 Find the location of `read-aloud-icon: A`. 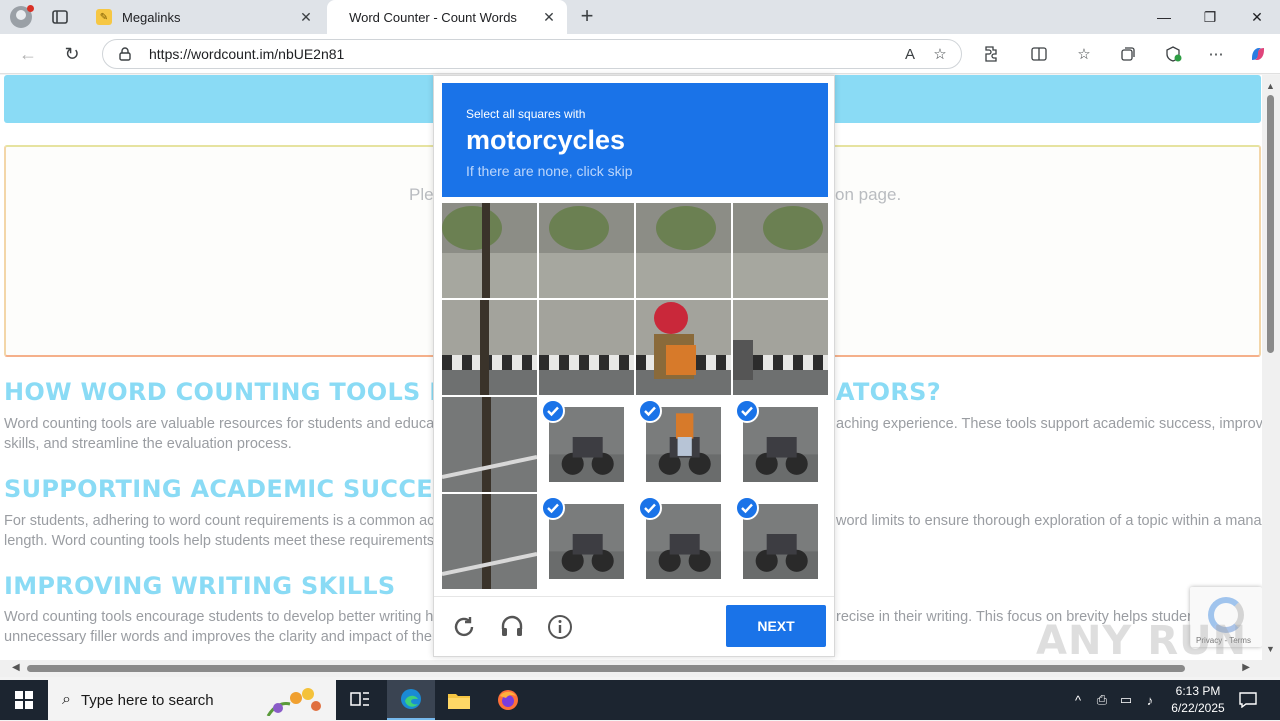

read-aloud-icon: A is located at coordinates (910, 54).